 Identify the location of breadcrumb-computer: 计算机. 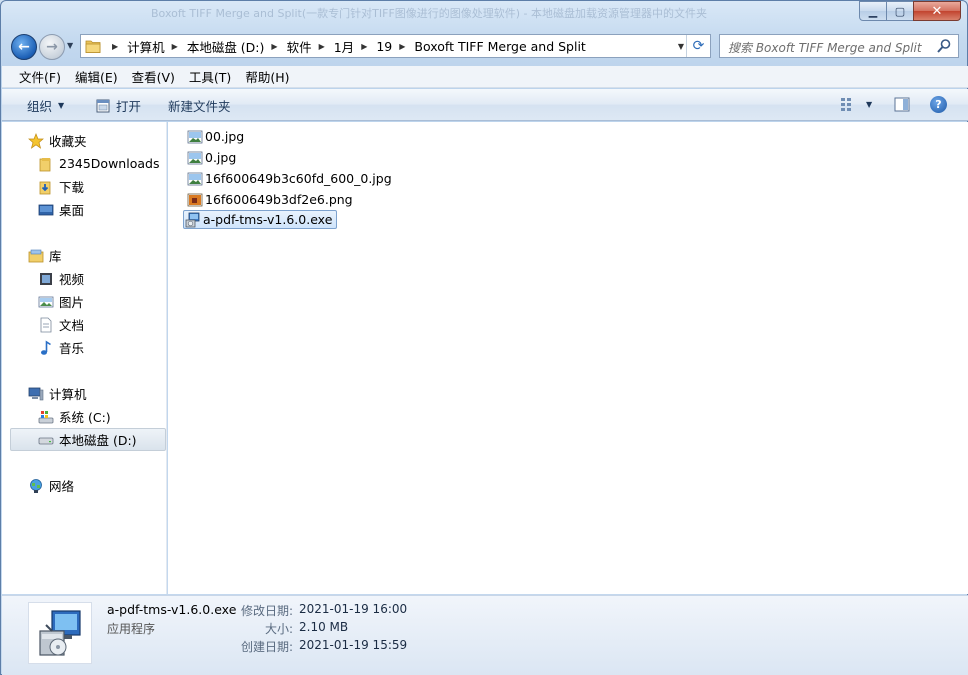
(146, 46).